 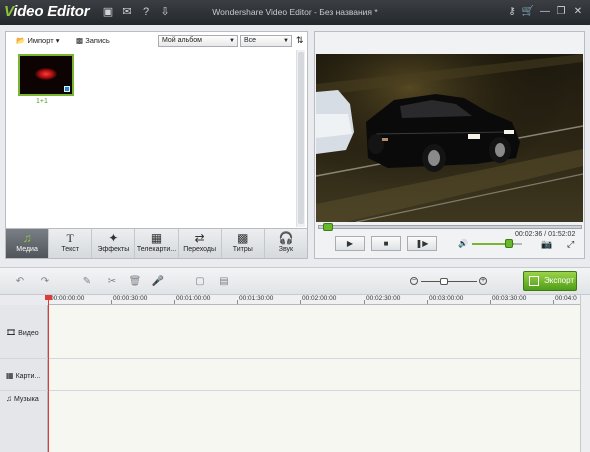 I want to click on pip-icon: ▦, so click(x=156, y=238).